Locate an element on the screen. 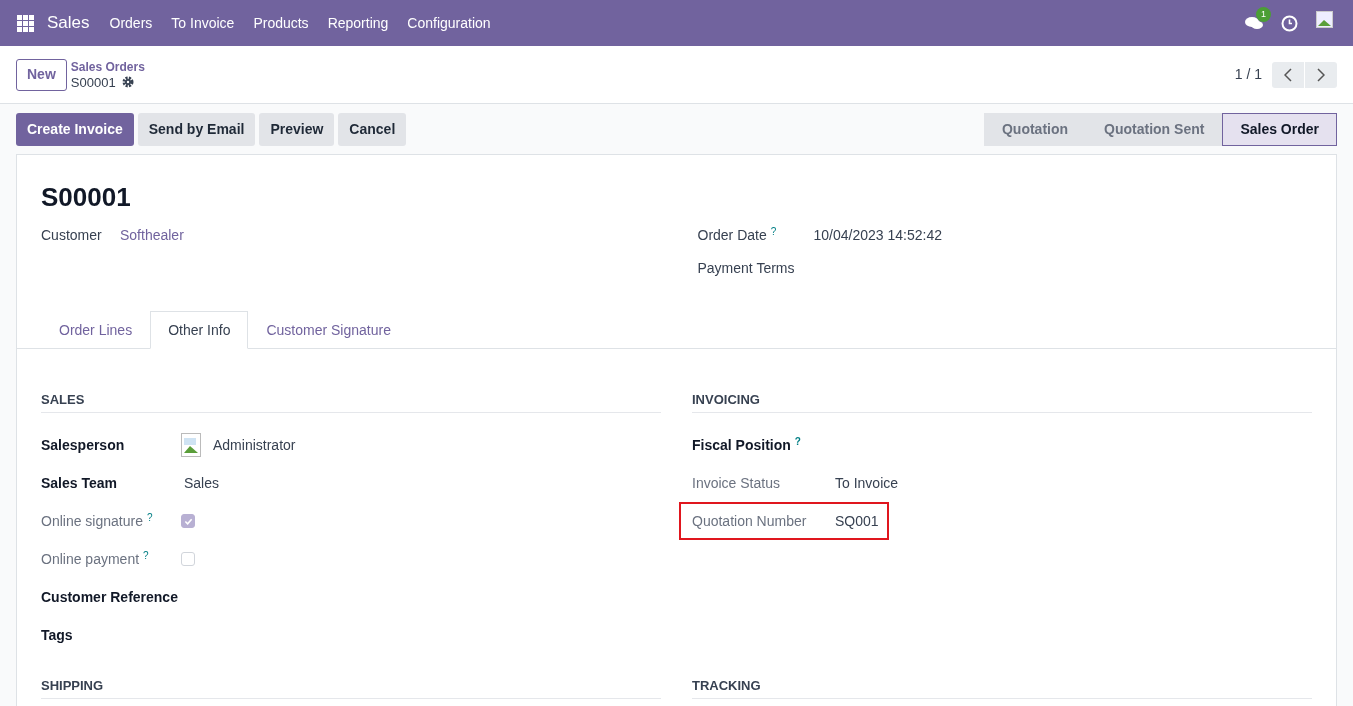 The height and width of the screenshot is (706, 1353). previous-button is located at coordinates (1288, 74).